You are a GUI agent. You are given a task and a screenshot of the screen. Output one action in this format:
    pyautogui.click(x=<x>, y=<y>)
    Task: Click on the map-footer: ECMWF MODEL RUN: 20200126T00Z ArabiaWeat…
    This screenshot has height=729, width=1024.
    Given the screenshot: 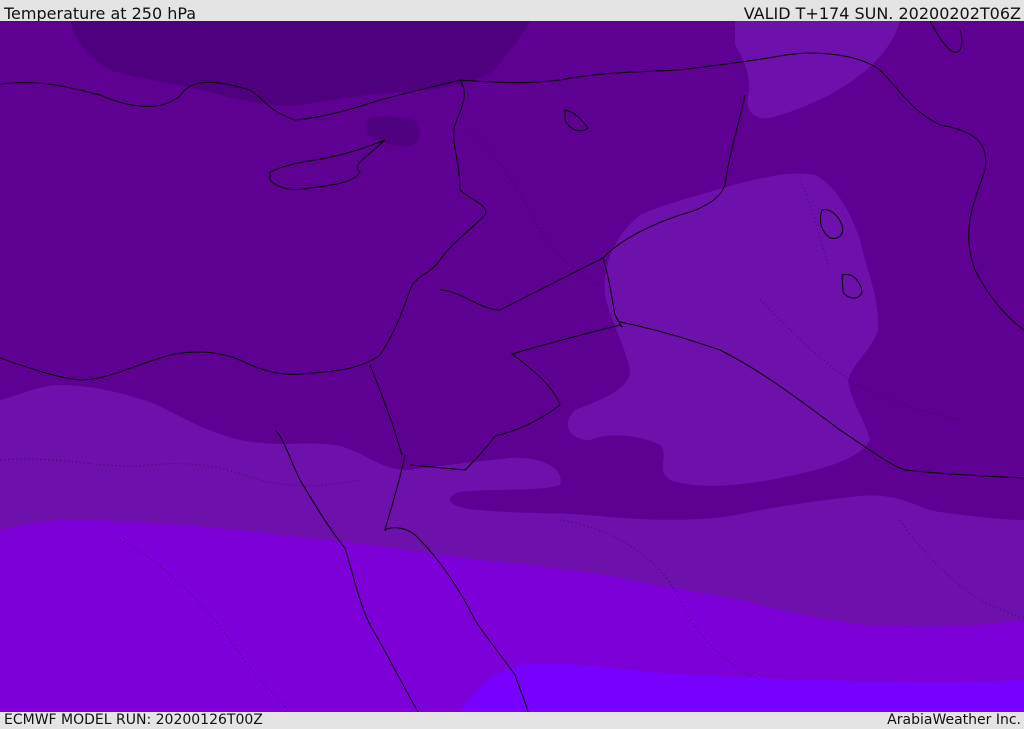 What is the action you would take?
    pyautogui.click(x=512, y=720)
    